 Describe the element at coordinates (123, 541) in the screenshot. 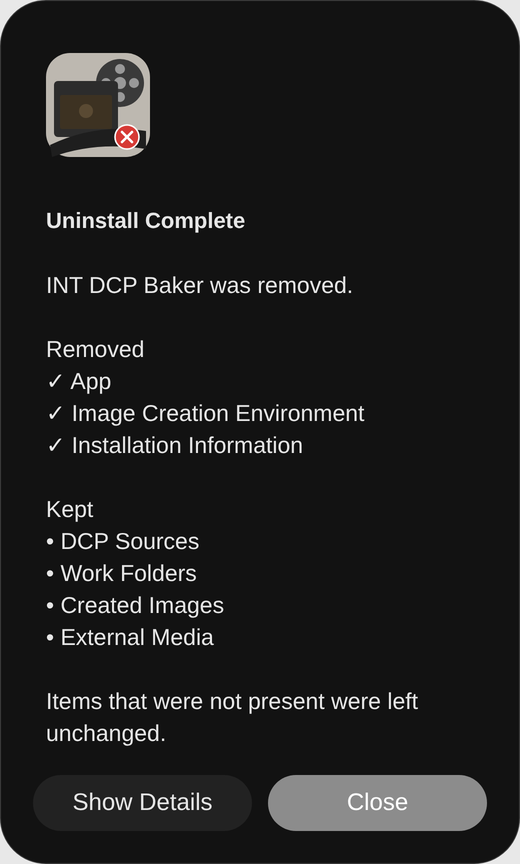

I see `list-item: • DCP Sources` at that location.